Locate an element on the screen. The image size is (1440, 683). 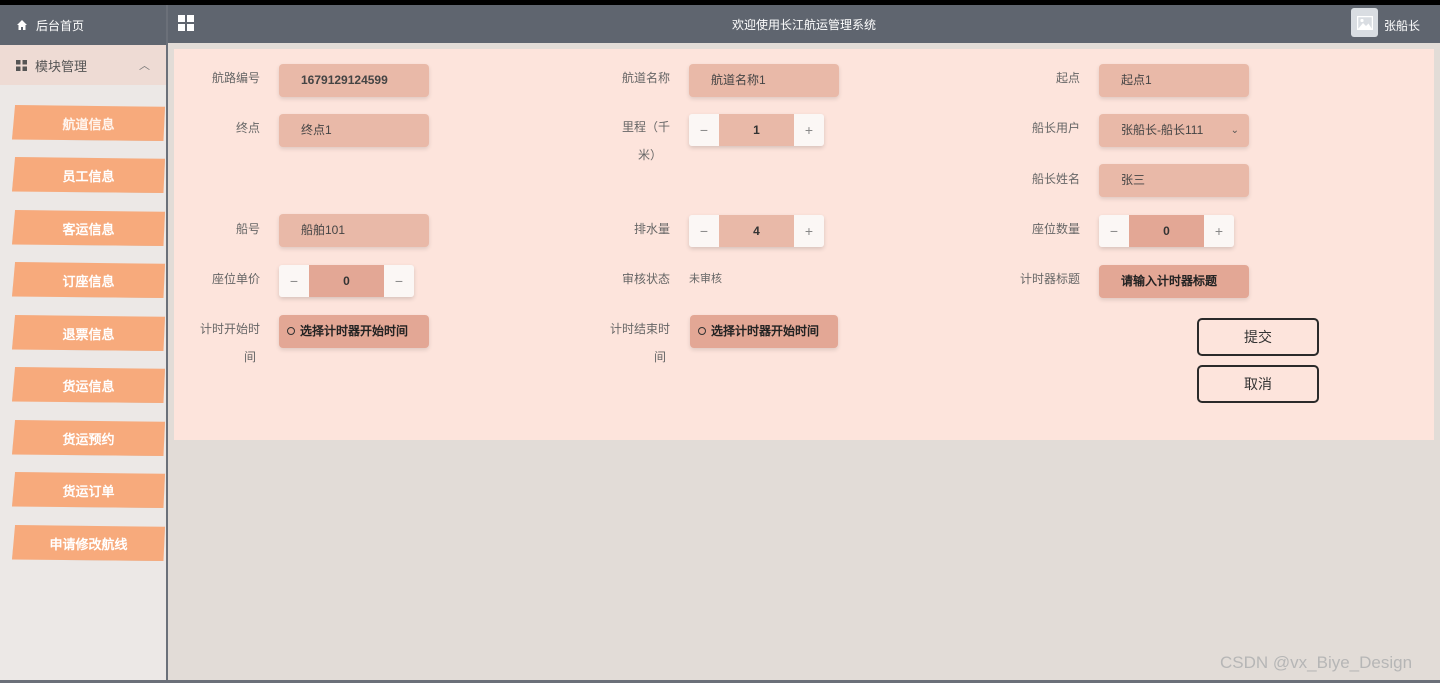
chevron-up-icon: ︿ is located at coordinates (144, 66).